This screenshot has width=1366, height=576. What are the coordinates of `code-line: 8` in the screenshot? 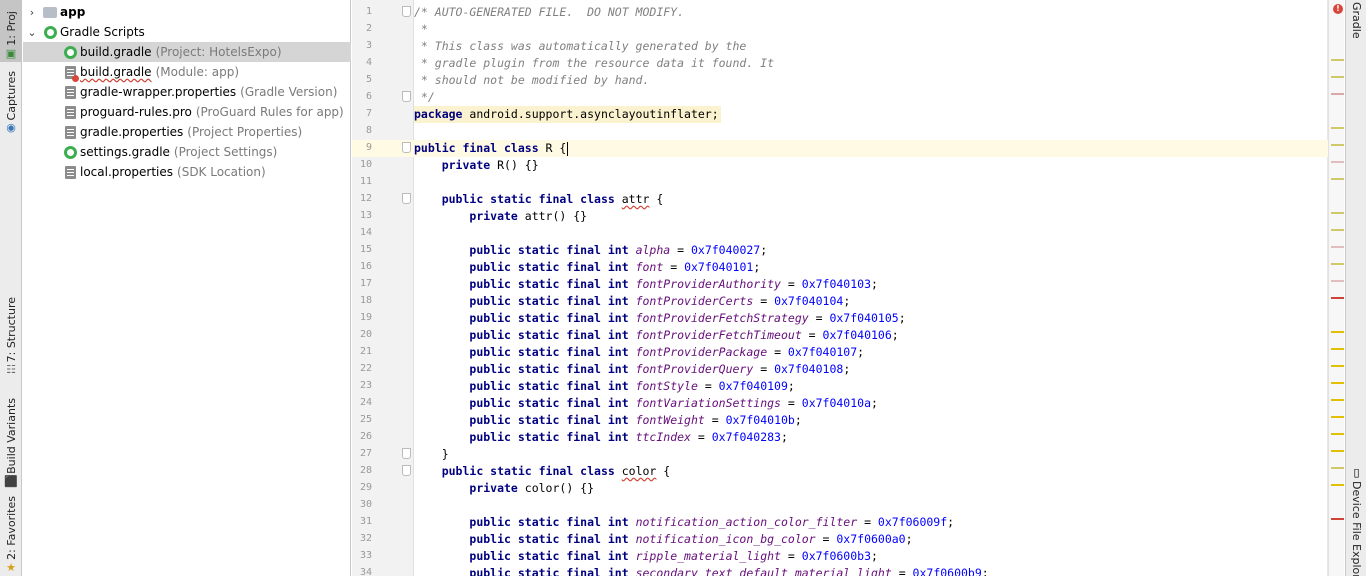 It's located at (840, 131).